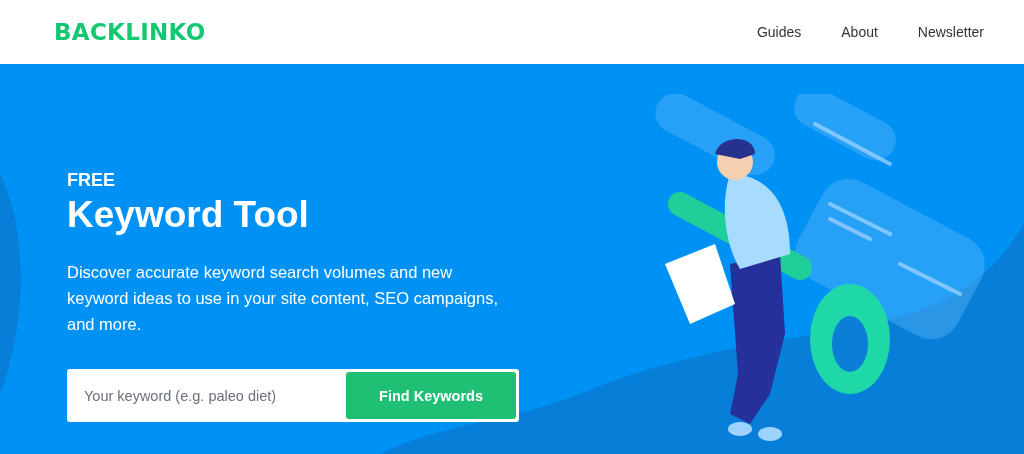 This screenshot has height=454, width=1024. What do you see at coordinates (188, 215) in the screenshot?
I see `page-title: Keyword Tool` at bounding box center [188, 215].